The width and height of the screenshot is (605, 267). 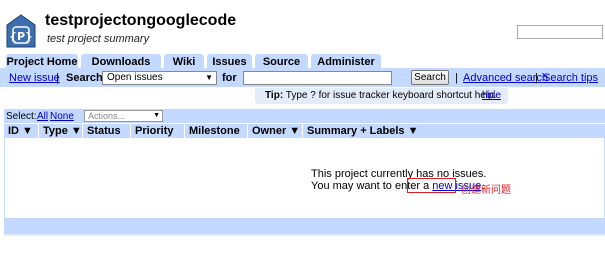 I want to click on tab-project-home: Project Home, so click(x=42, y=61).